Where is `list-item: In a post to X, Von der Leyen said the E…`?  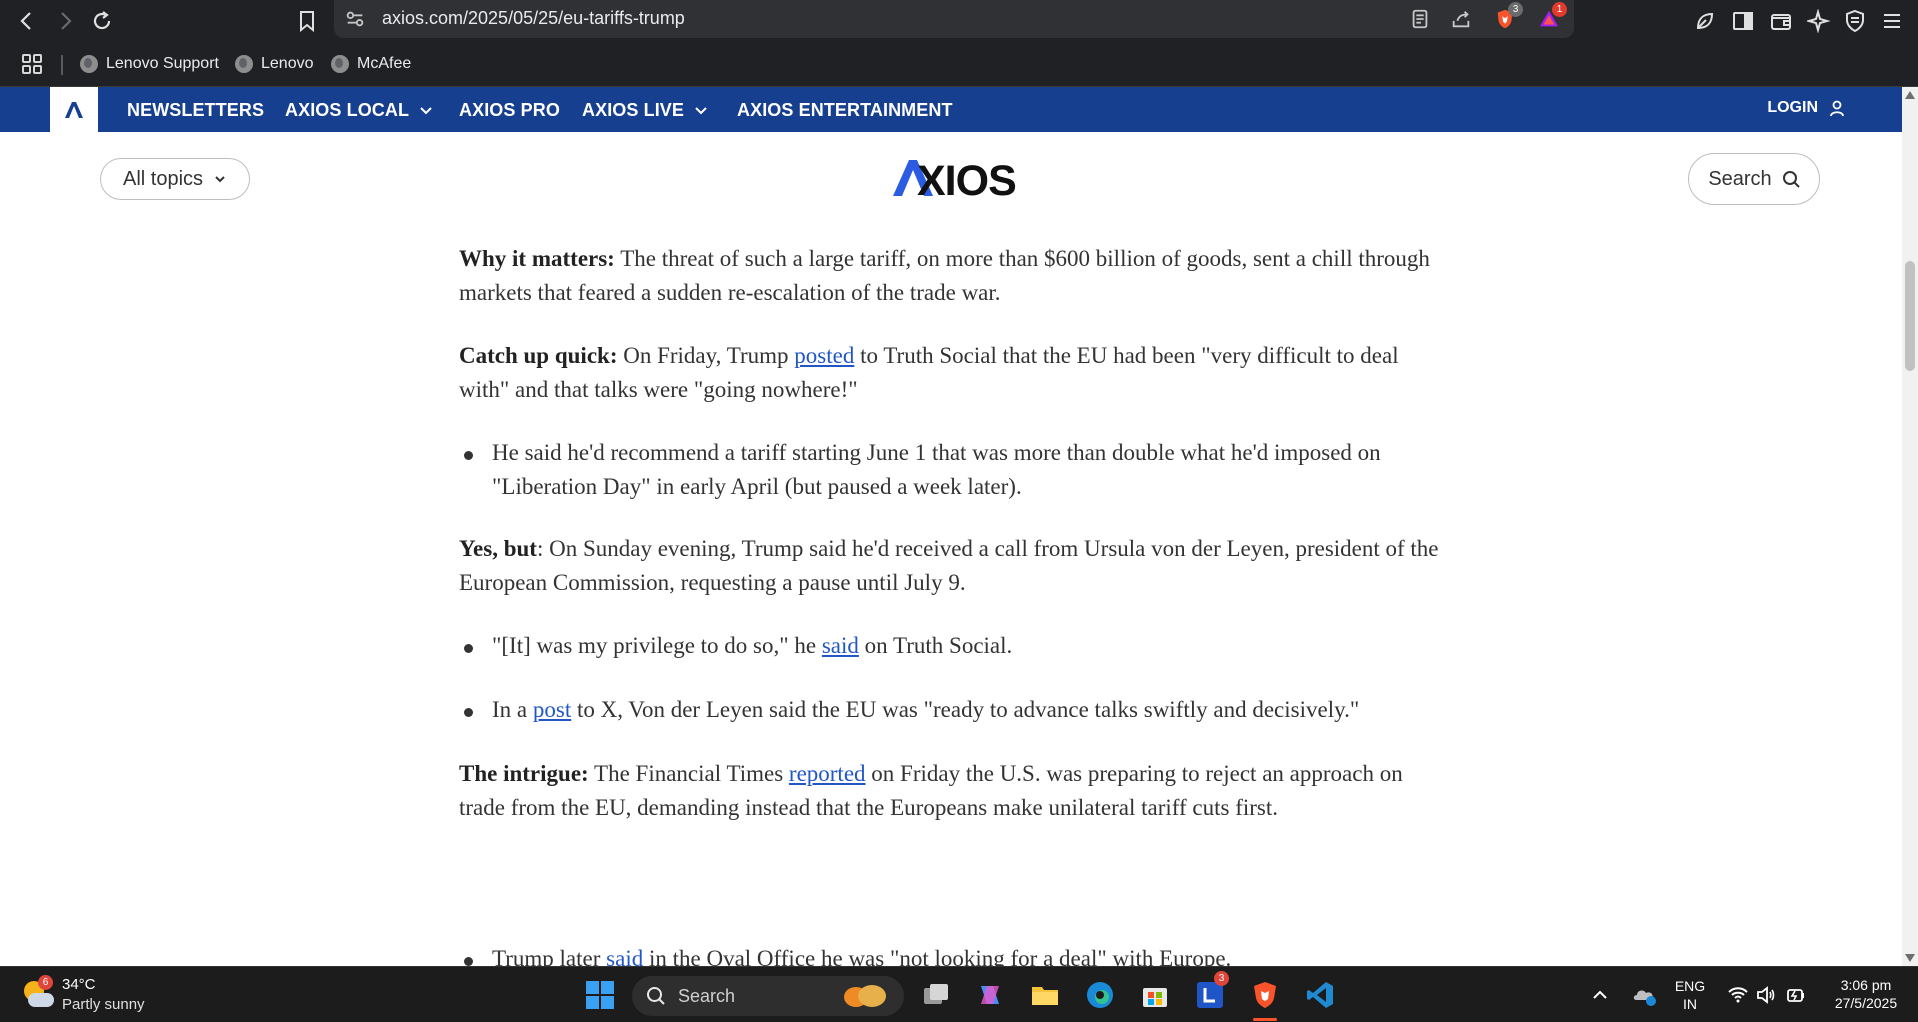
list-item: In a post to X, Von der Leyen said the E… is located at coordinates (954, 710).